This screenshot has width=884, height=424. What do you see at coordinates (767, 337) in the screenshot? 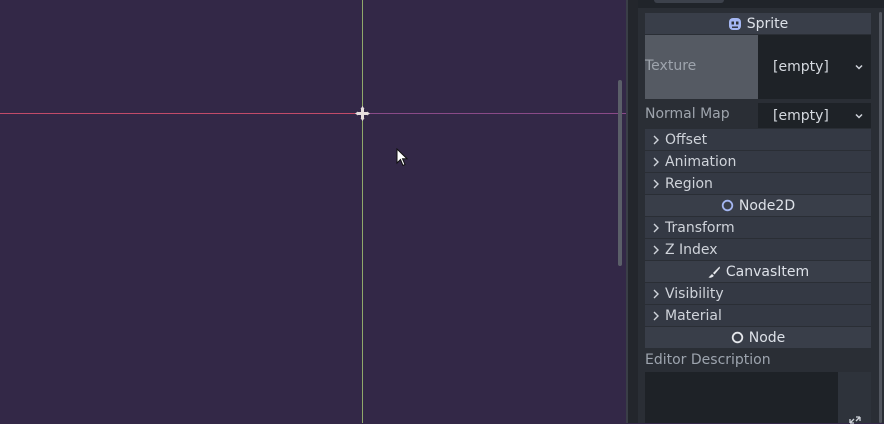
I see `section-node-label: Node` at bounding box center [767, 337].